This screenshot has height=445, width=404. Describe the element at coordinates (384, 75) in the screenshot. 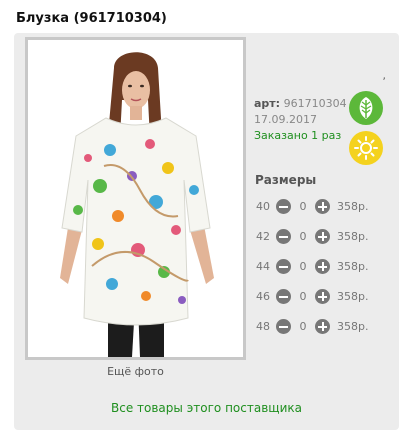

I see `stray-mark: ,` at that location.